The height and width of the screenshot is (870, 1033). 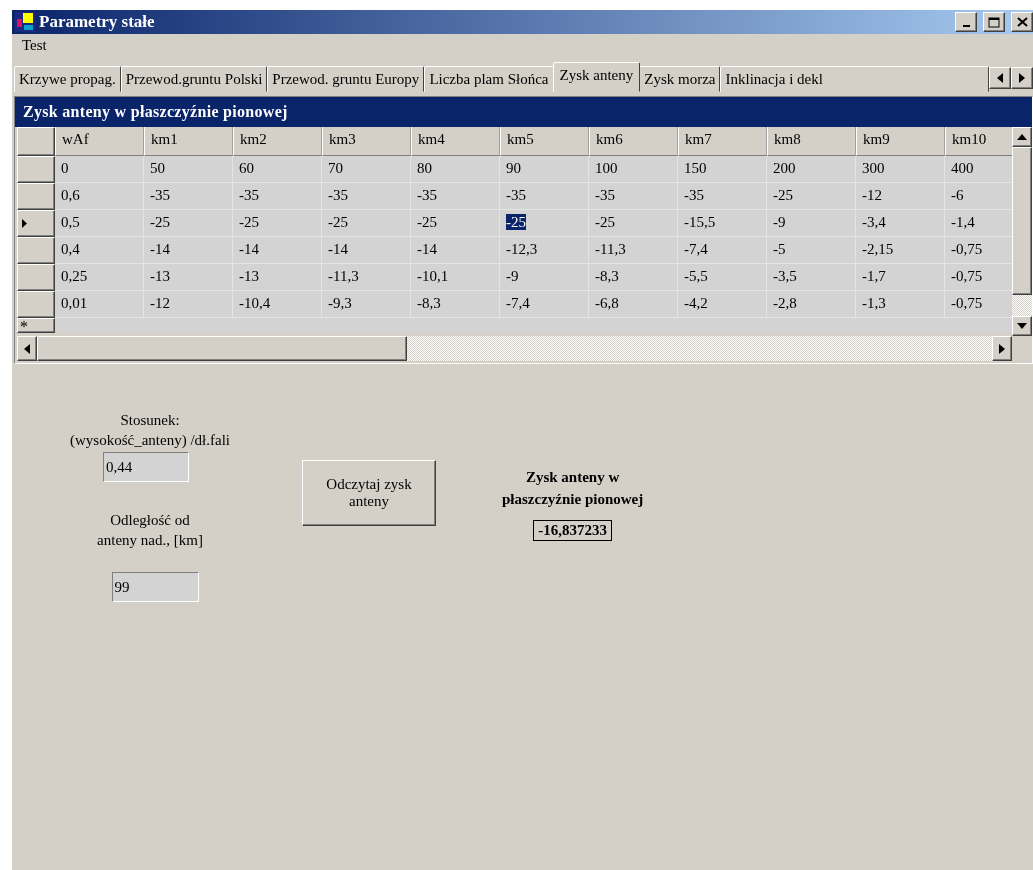 What do you see at coordinates (696, 276) in the screenshot?
I see `table-cell: -5,5` at bounding box center [696, 276].